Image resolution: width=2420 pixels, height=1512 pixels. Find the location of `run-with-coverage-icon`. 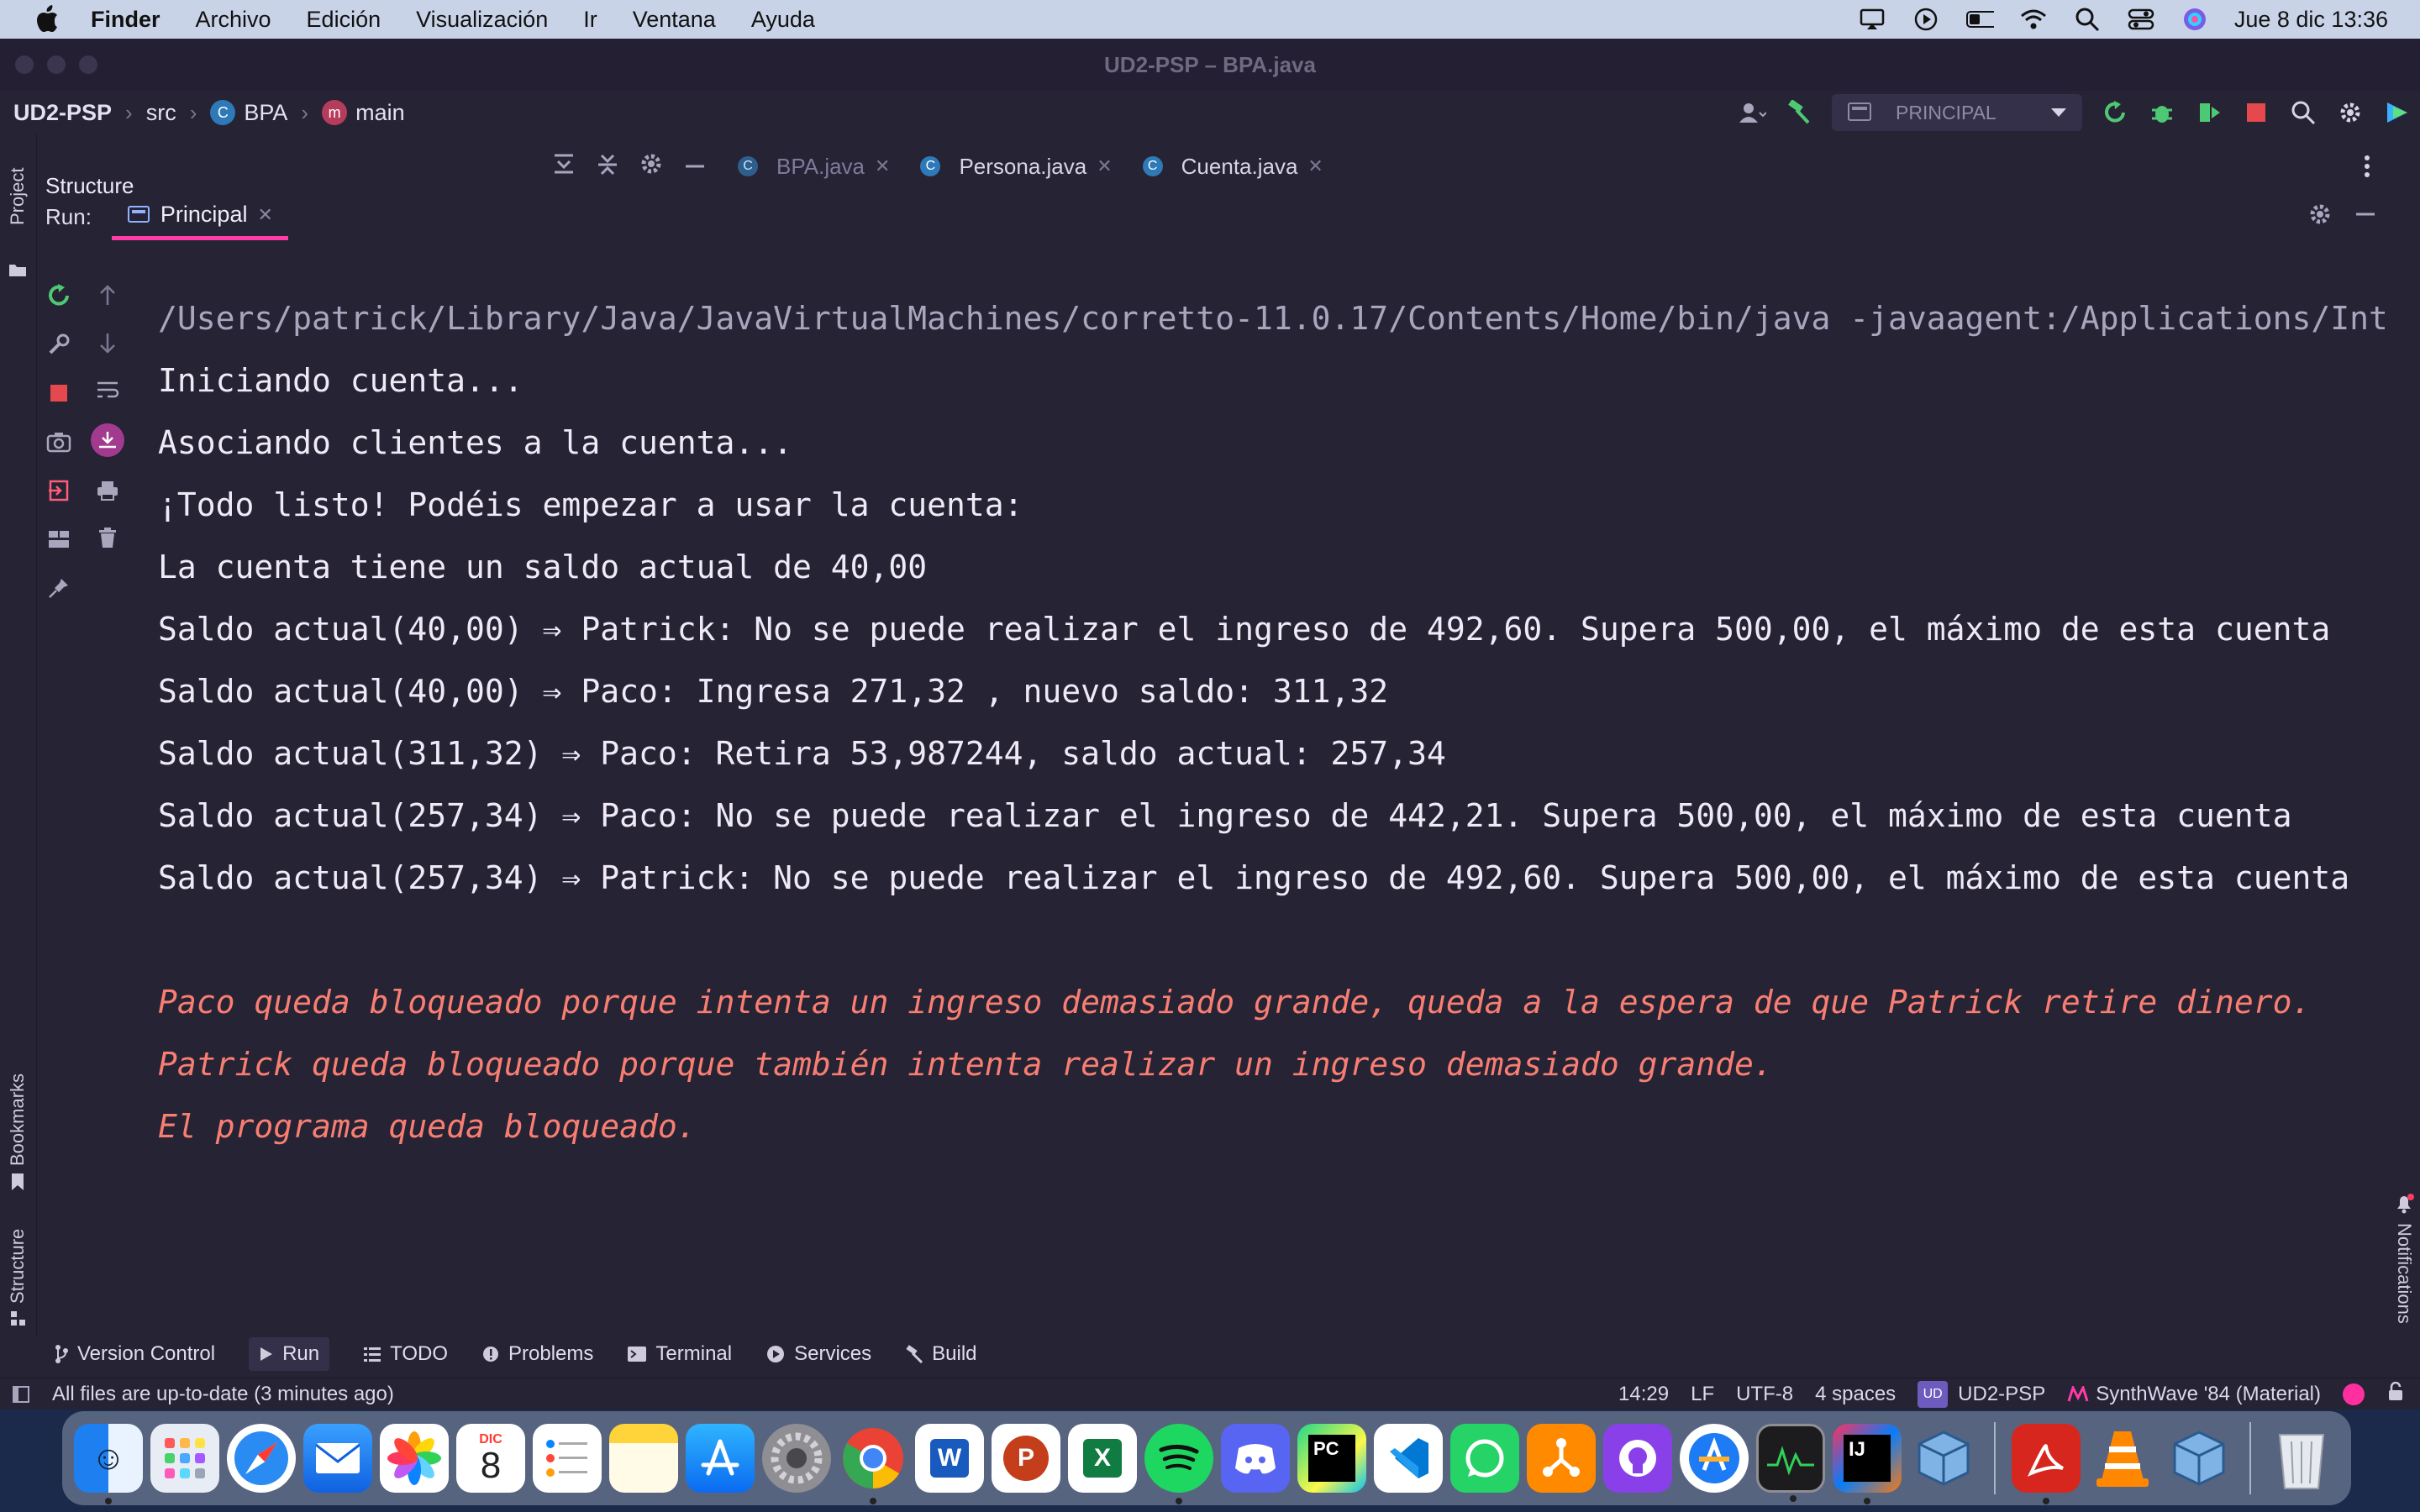

run-with-coverage-icon is located at coordinates (2209, 112).